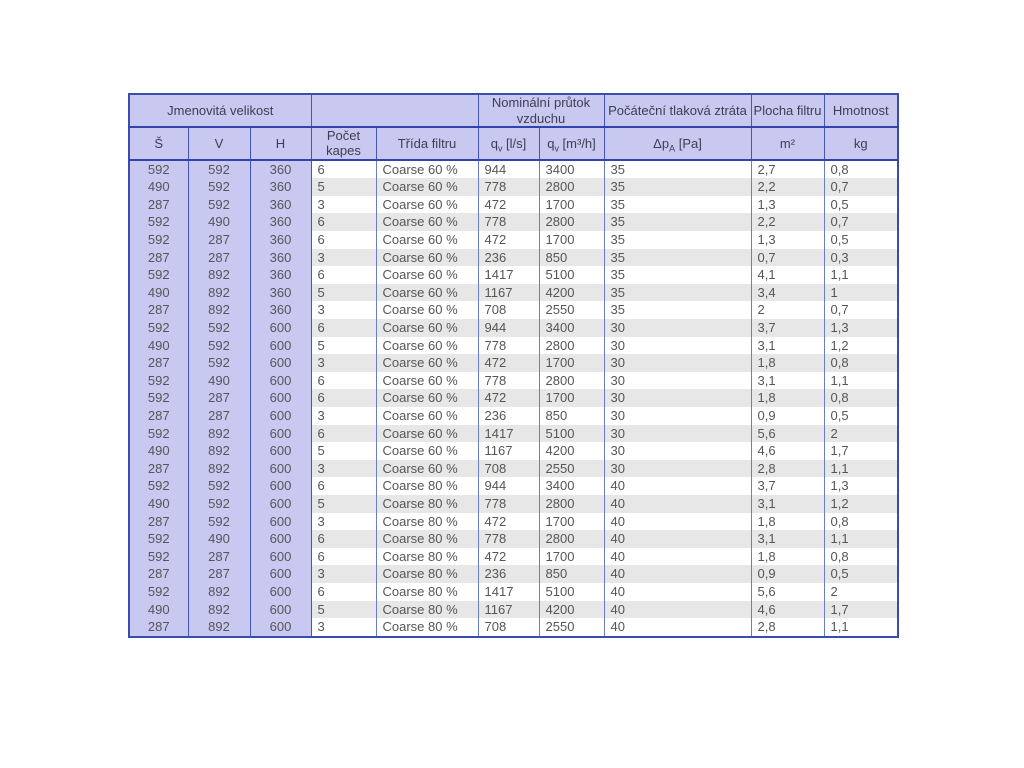  Describe the element at coordinates (513, 310) in the screenshot. I see `table-row: 287 892 360 3 Coarse 60 % 708 2550 35 2 0,7` at that location.